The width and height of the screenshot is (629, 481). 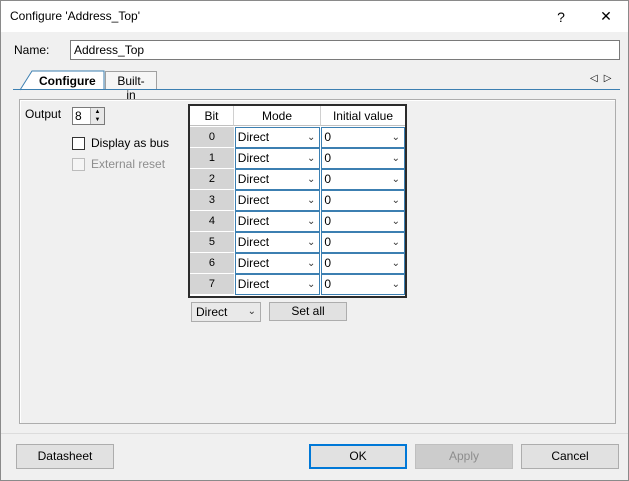 I want to click on header-initial-value: Initial value, so click(x=363, y=116).